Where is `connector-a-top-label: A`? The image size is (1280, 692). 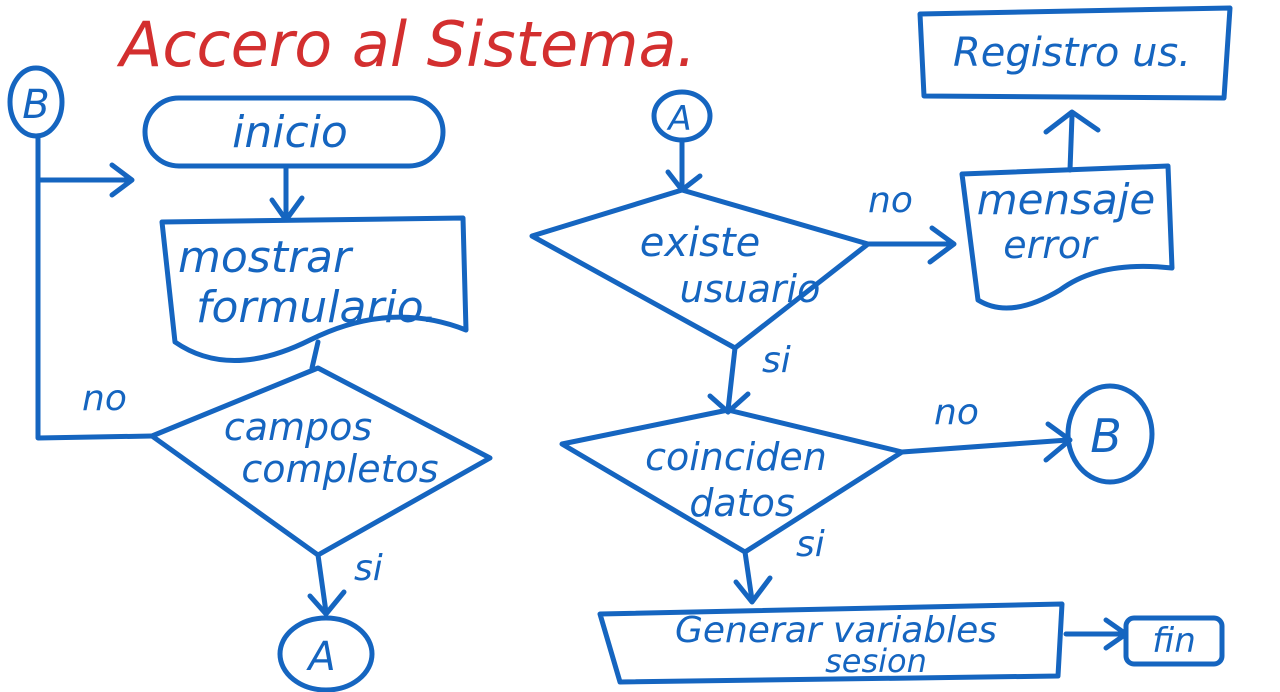
connector-a-top-label: A is located at coordinates (678, 119).